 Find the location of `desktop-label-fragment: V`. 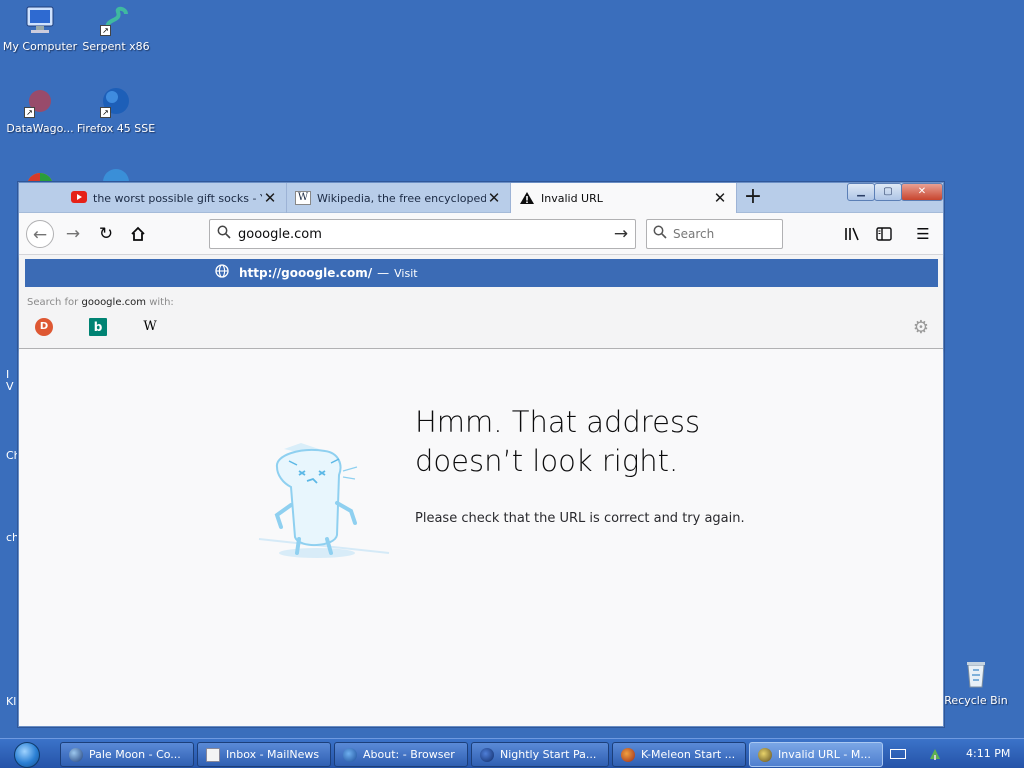

desktop-label-fragment: V is located at coordinates (10, 386).